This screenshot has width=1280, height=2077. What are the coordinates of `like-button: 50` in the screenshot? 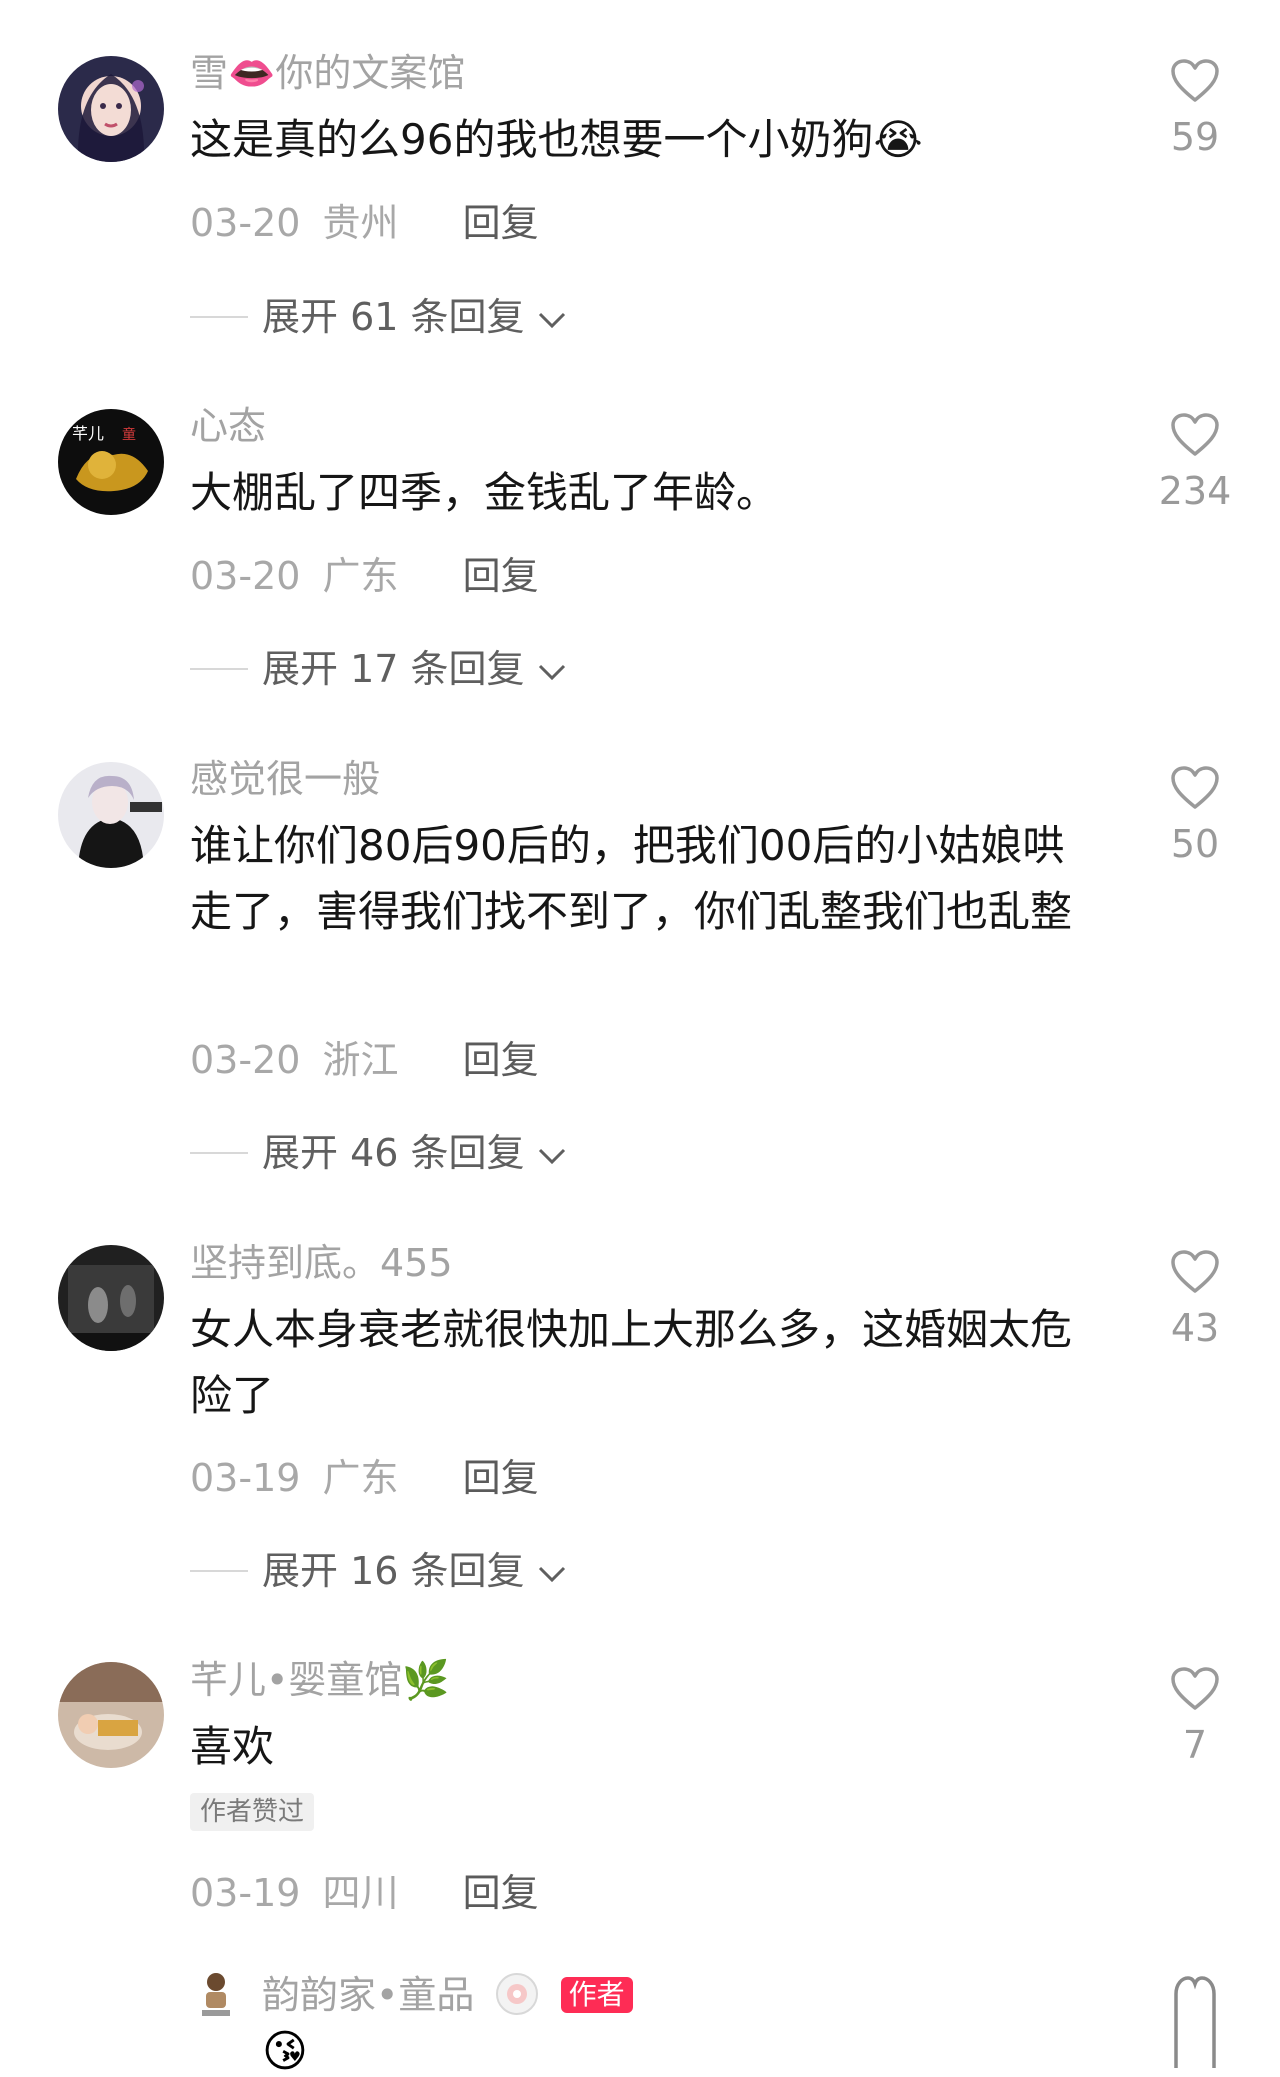 It's located at (1195, 816).